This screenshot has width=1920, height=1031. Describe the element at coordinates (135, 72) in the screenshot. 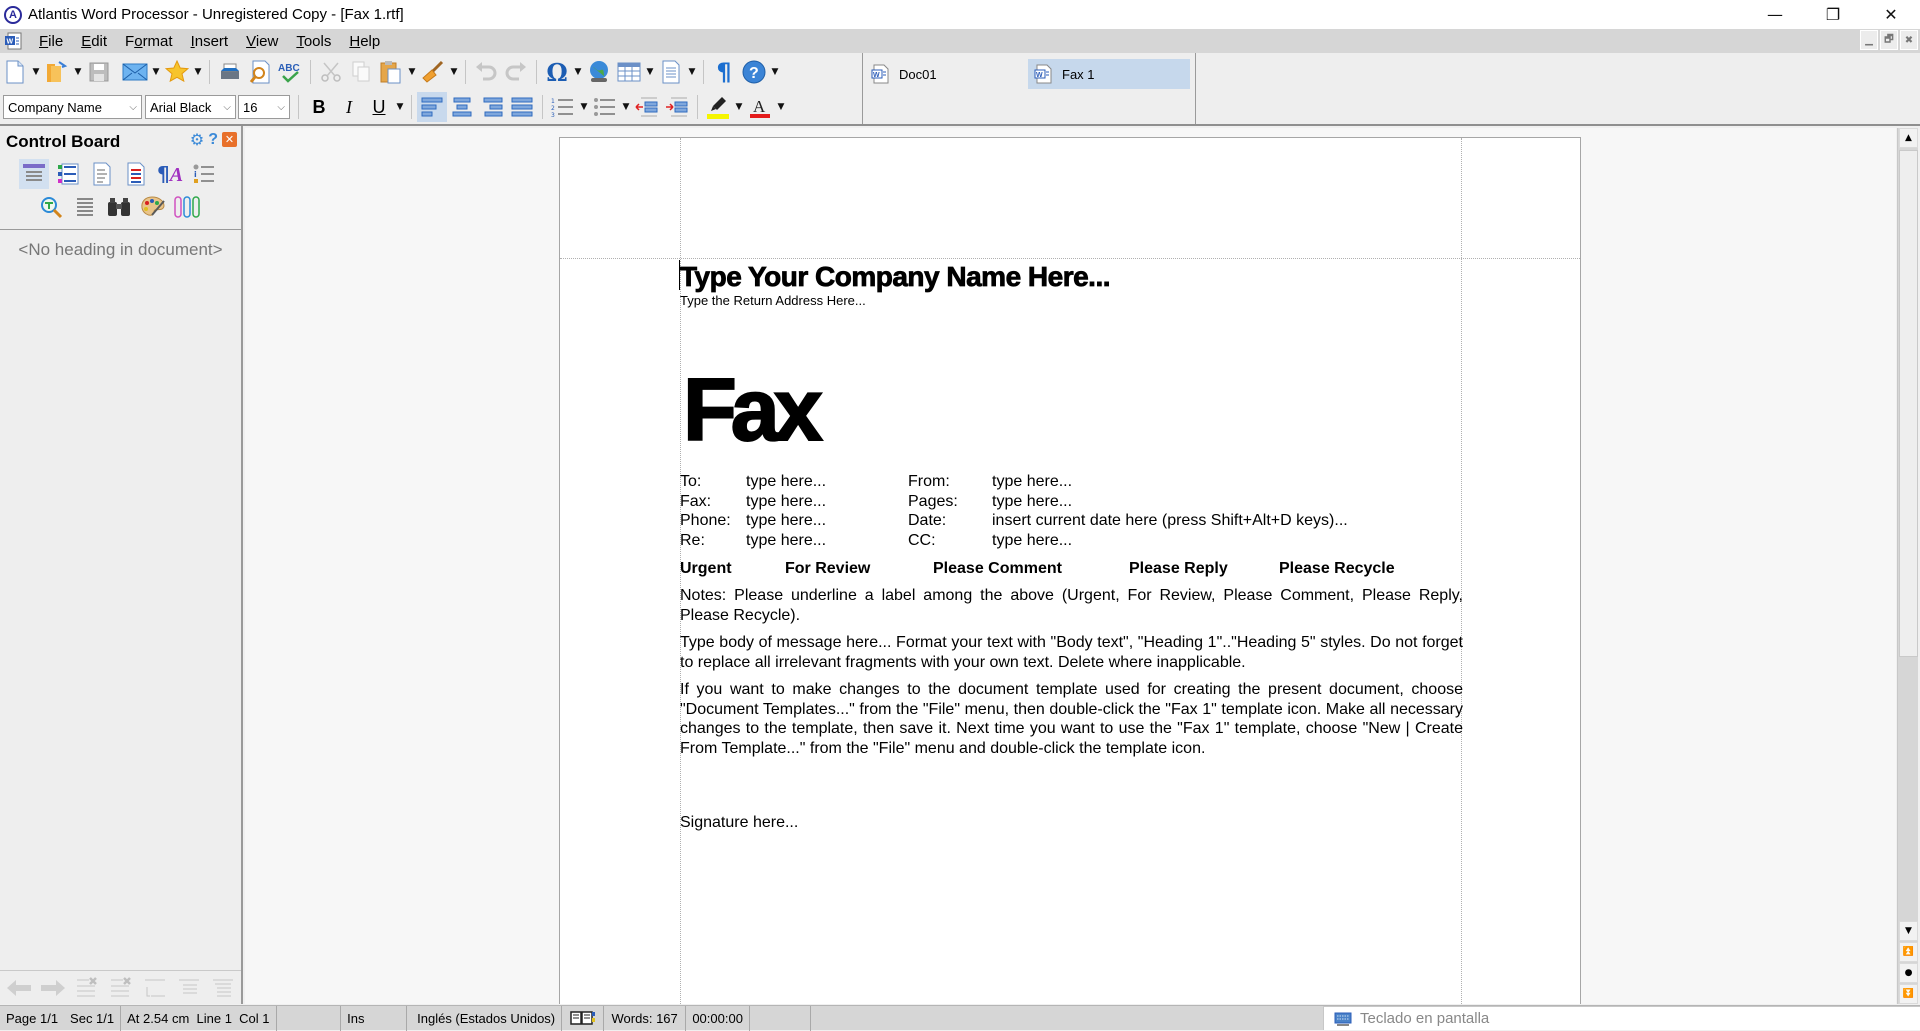

I see `email-button` at that location.